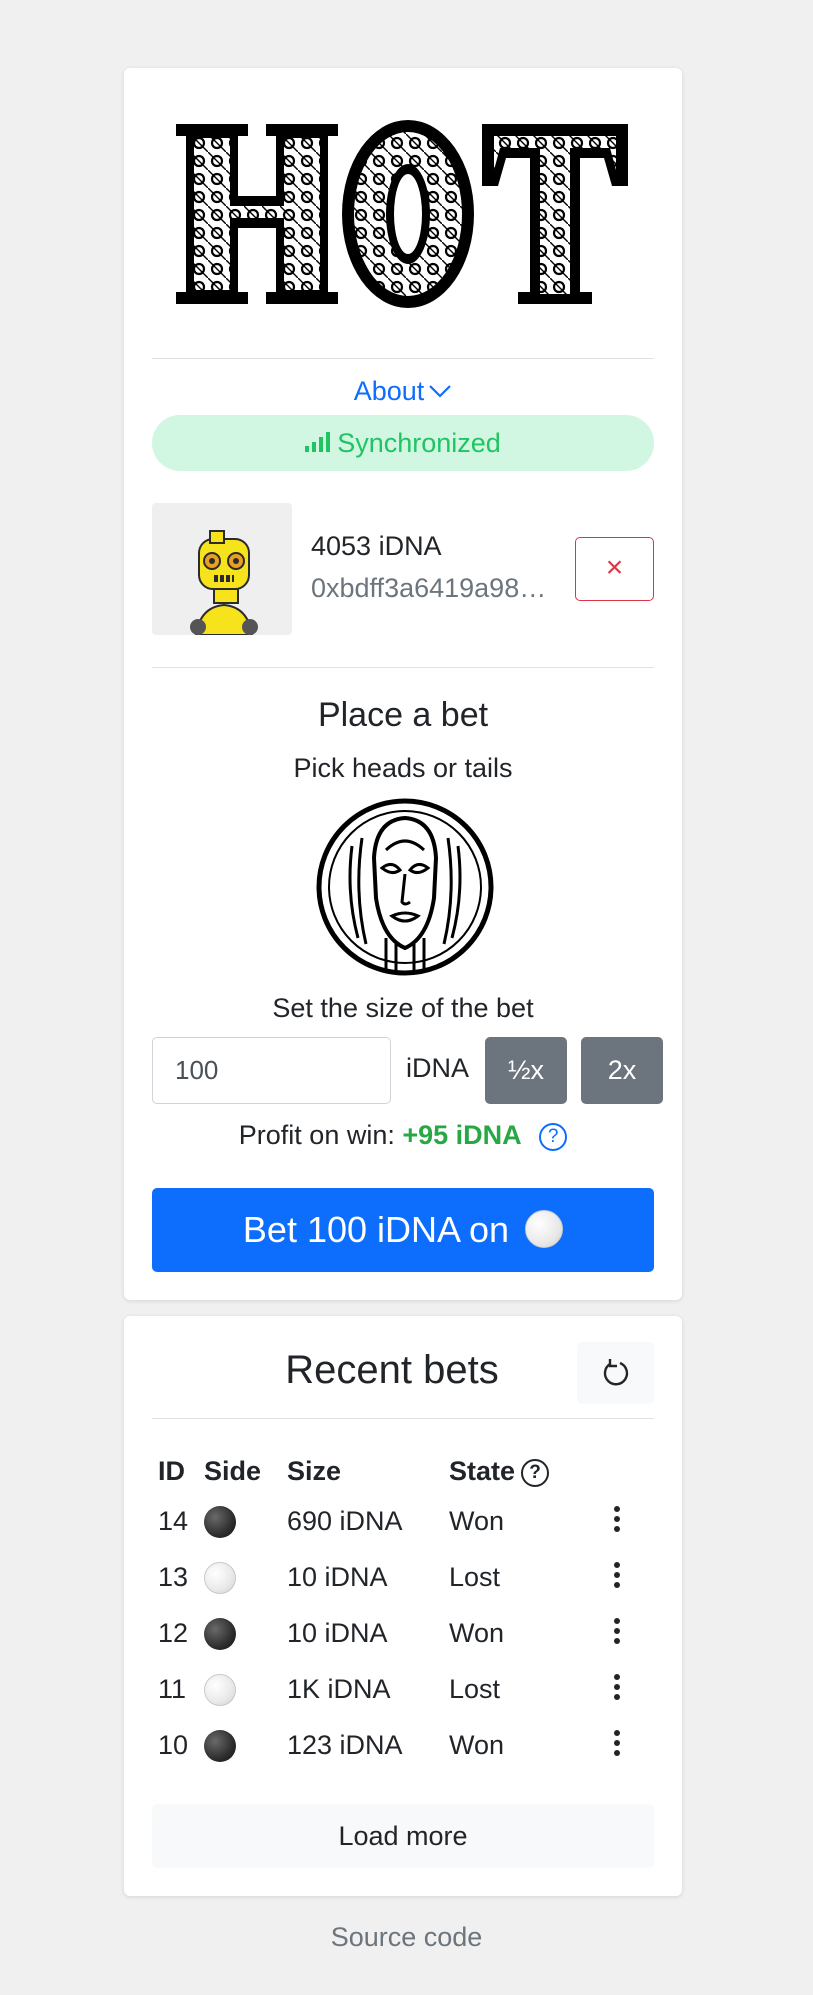  I want to click on table-row: 14 690 iDNA Won, so click(403, 1524).